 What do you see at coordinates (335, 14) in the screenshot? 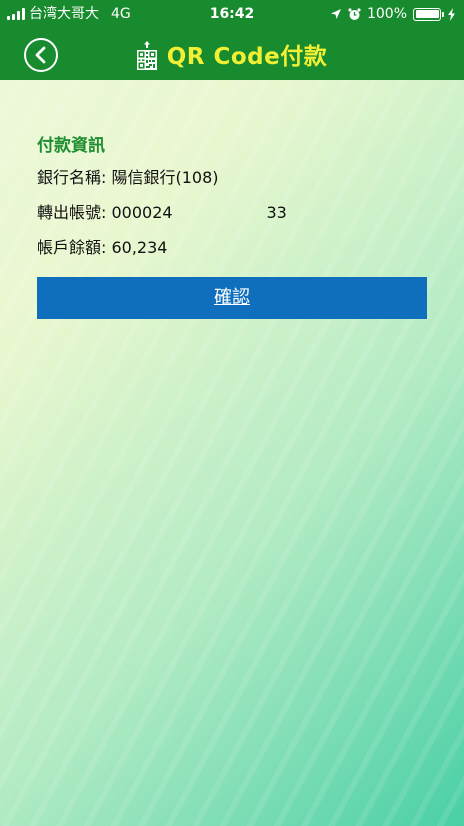
I see `location-arrow-icon` at bounding box center [335, 14].